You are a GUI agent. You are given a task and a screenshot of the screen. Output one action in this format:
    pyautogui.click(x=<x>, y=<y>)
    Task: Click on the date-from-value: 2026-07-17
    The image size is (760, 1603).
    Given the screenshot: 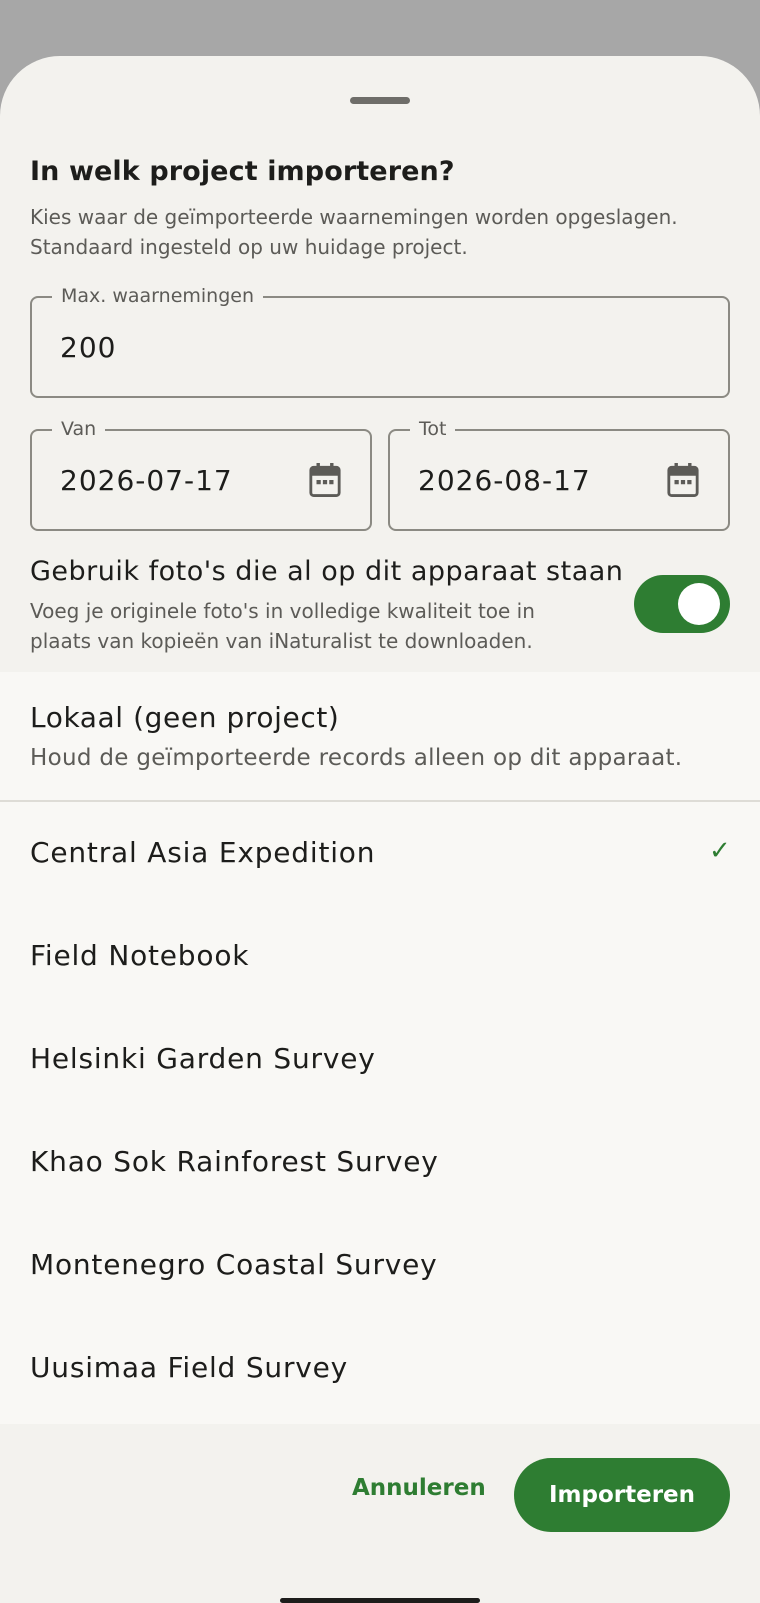 What is the action you would take?
    pyautogui.click(x=146, y=480)
    